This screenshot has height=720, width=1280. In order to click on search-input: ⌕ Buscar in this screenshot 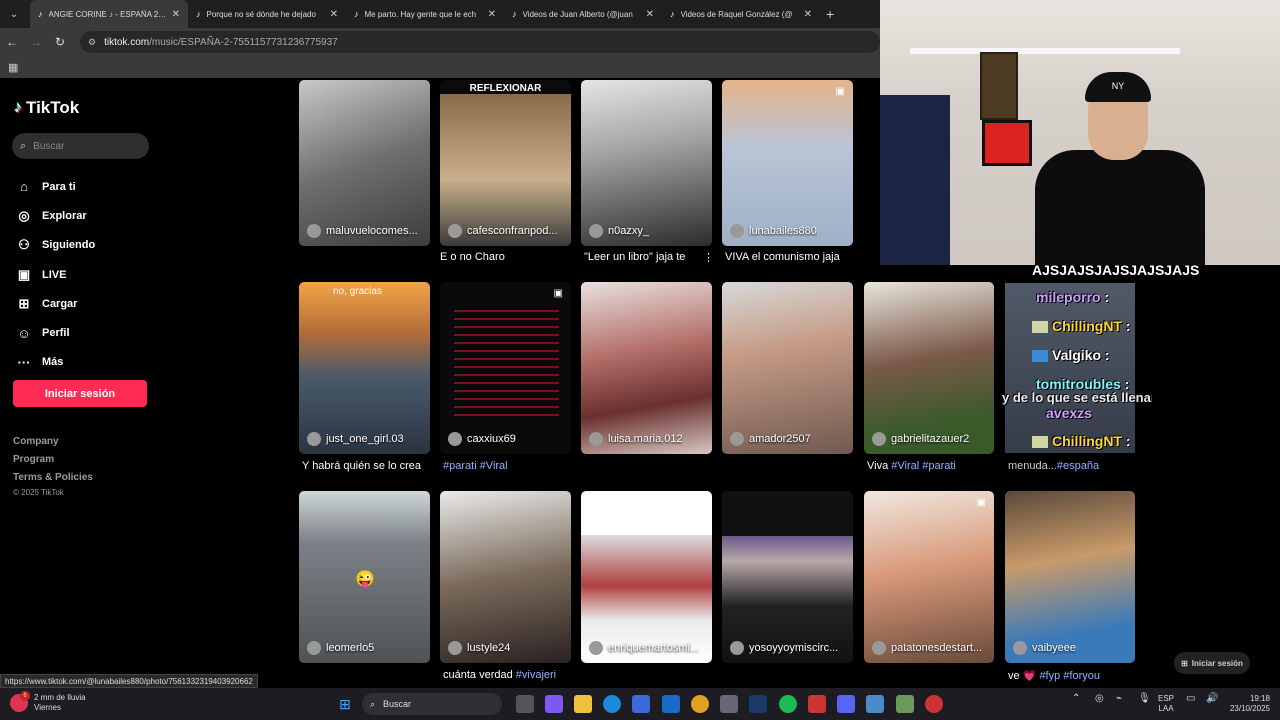, I will do `click(80, 146)`.